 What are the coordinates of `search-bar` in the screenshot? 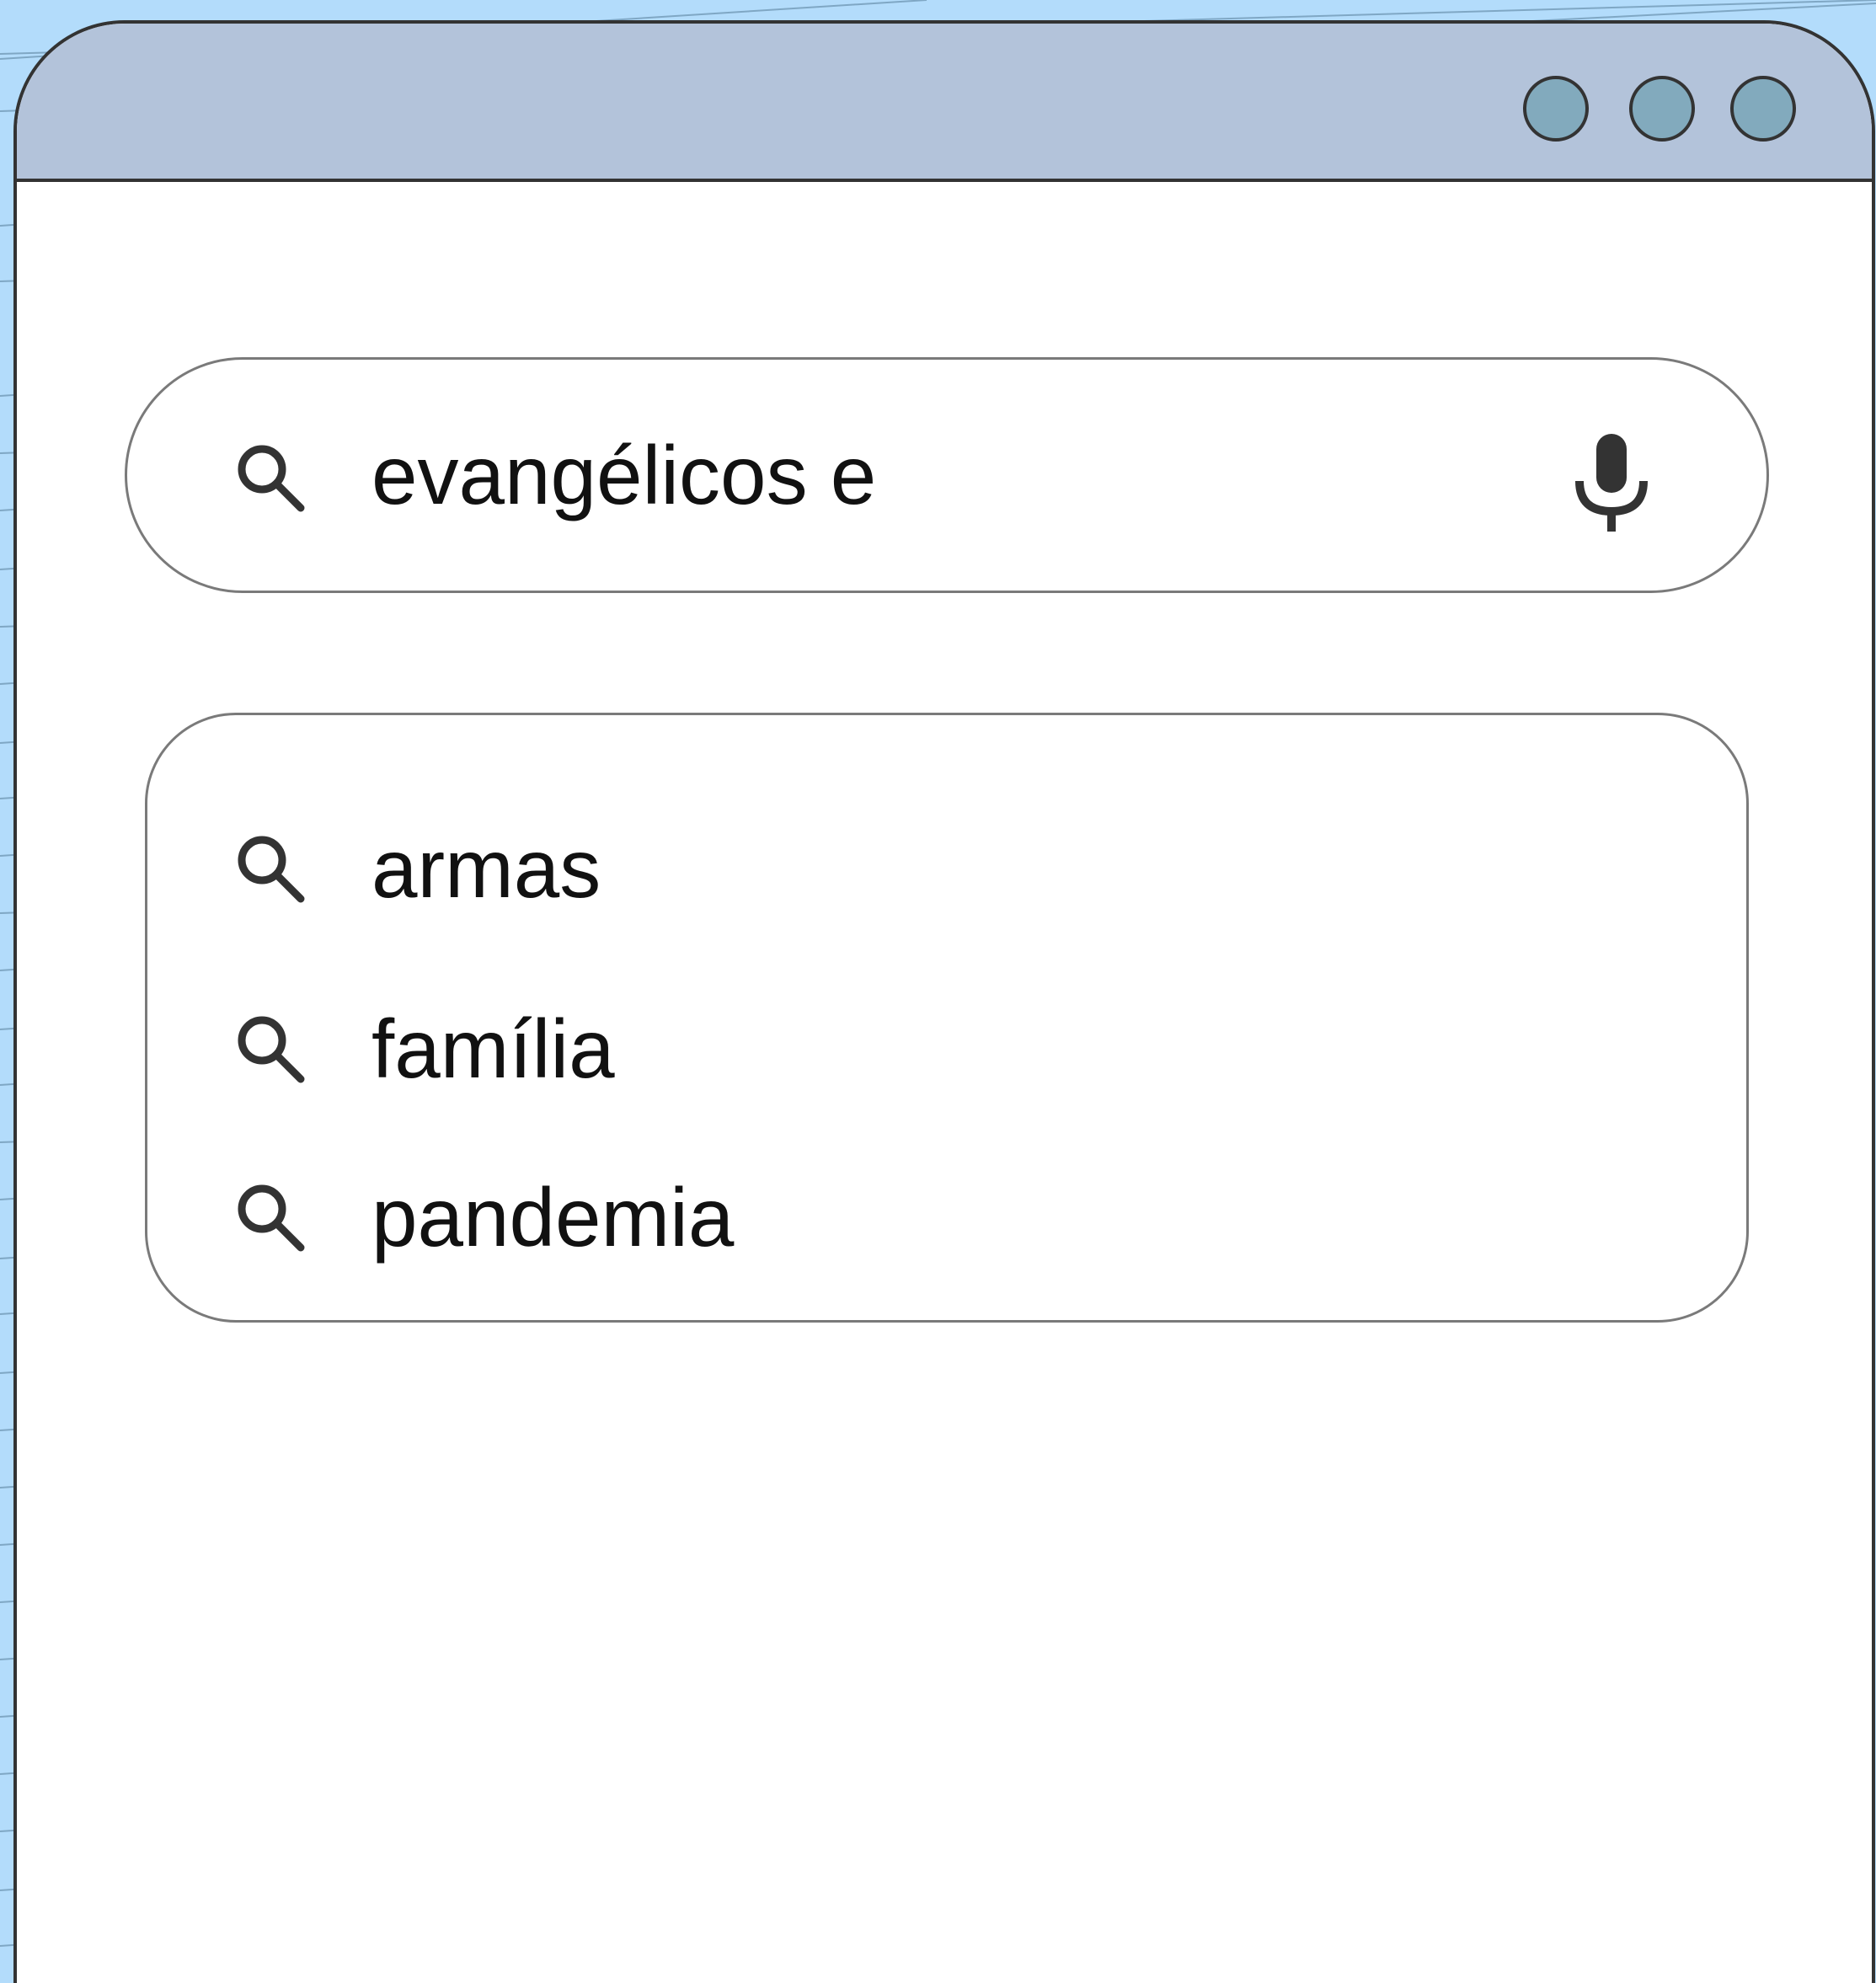 It's located at (947, 475).